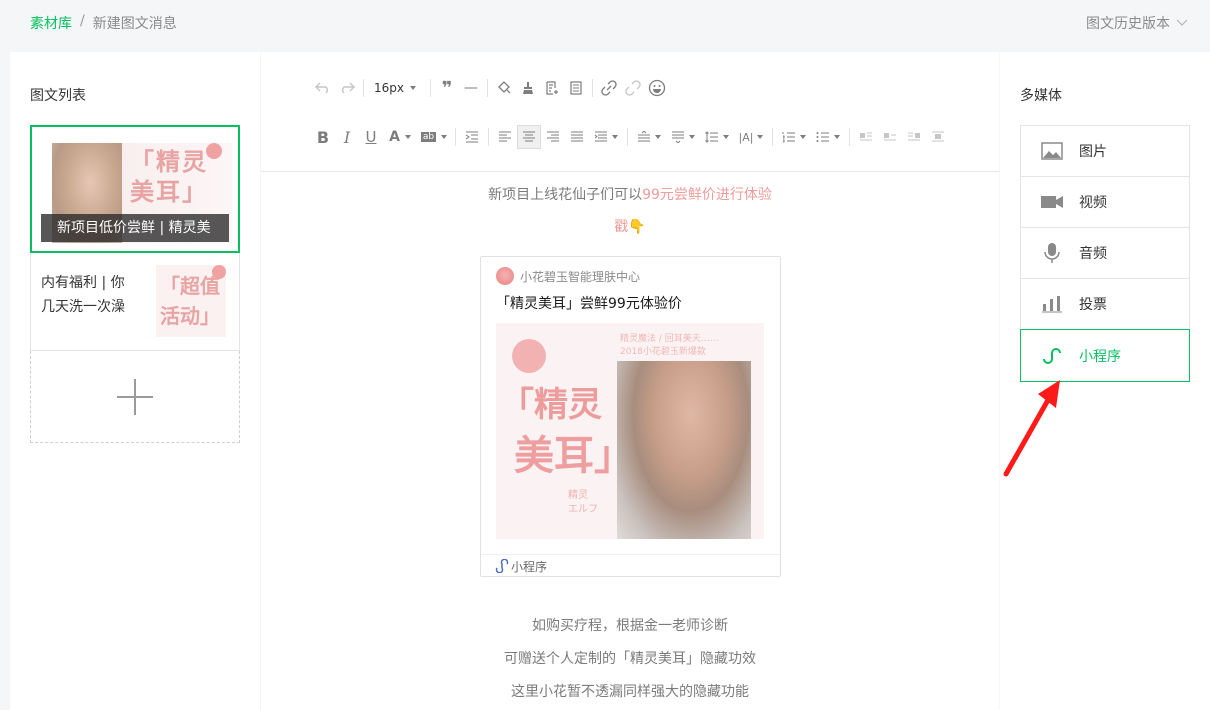 The height and width of the screenshot is (710, 1210). Describe the element at coordinates (447, 88) in the screenshot. I see `quote-icon: ❞` at that location.